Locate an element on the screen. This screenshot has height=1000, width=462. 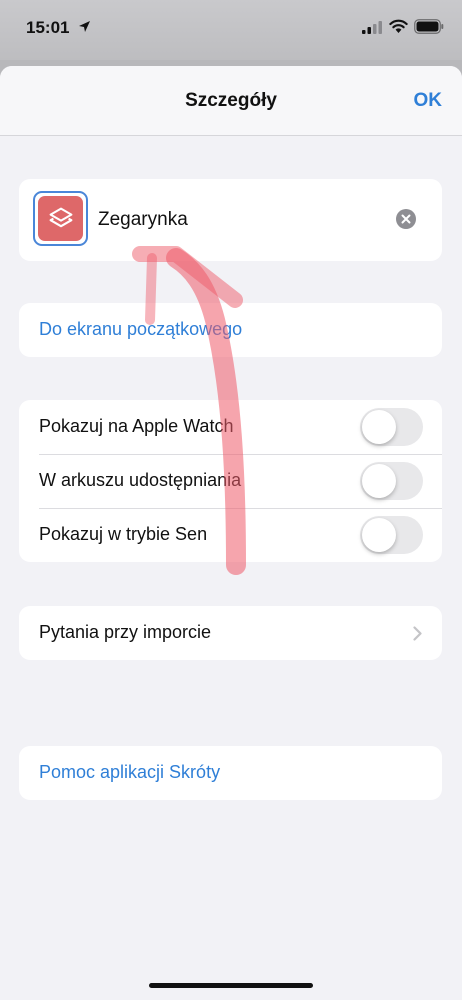
wifi-icon is located at coordinates (398, 26).